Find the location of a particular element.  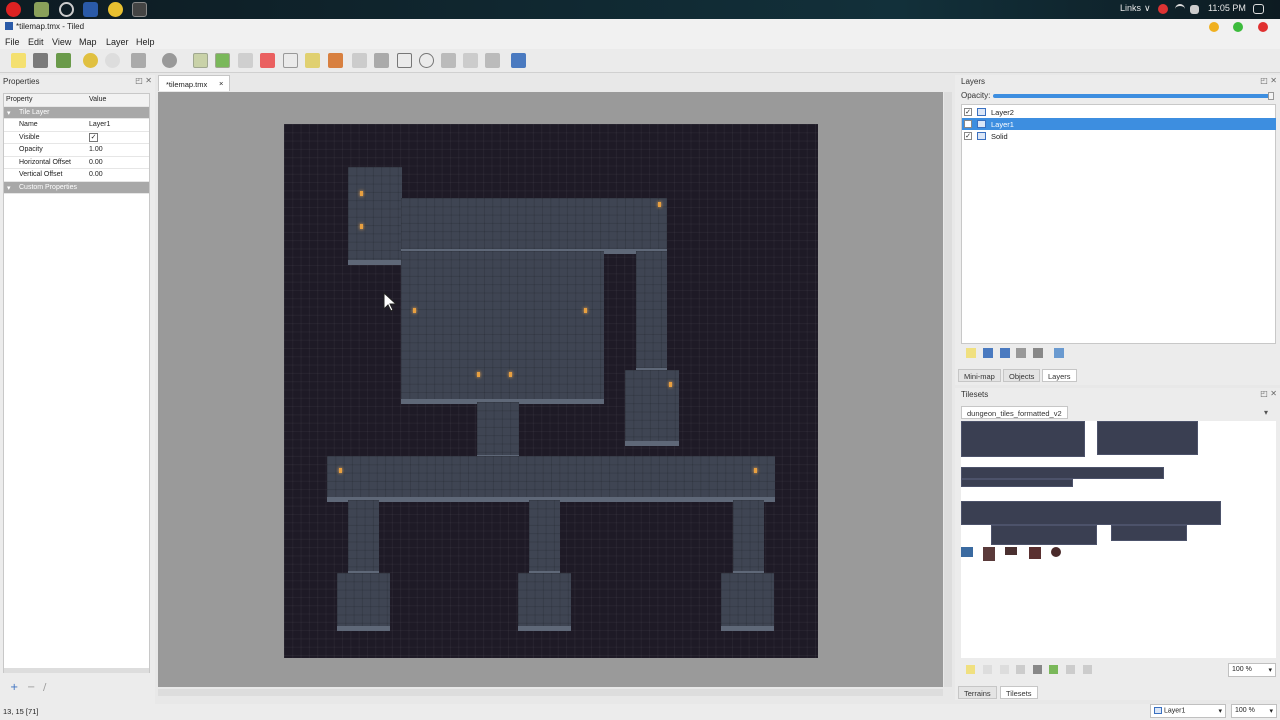

save-map-icon is located at coordinates (63, 60).